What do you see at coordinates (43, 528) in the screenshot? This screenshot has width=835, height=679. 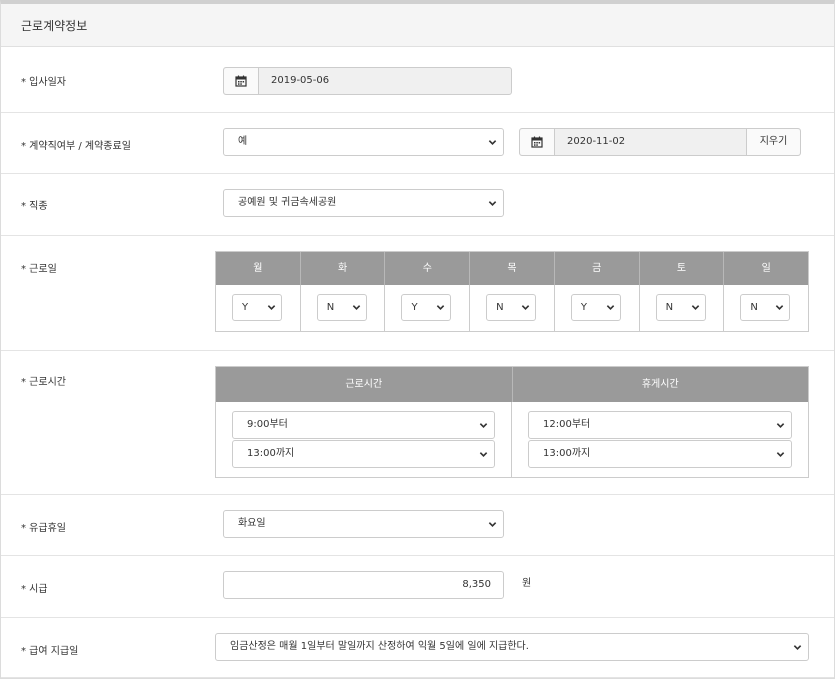 I see `paid-holiday-label: * 유급휴일` at bounding box center [43, 528].